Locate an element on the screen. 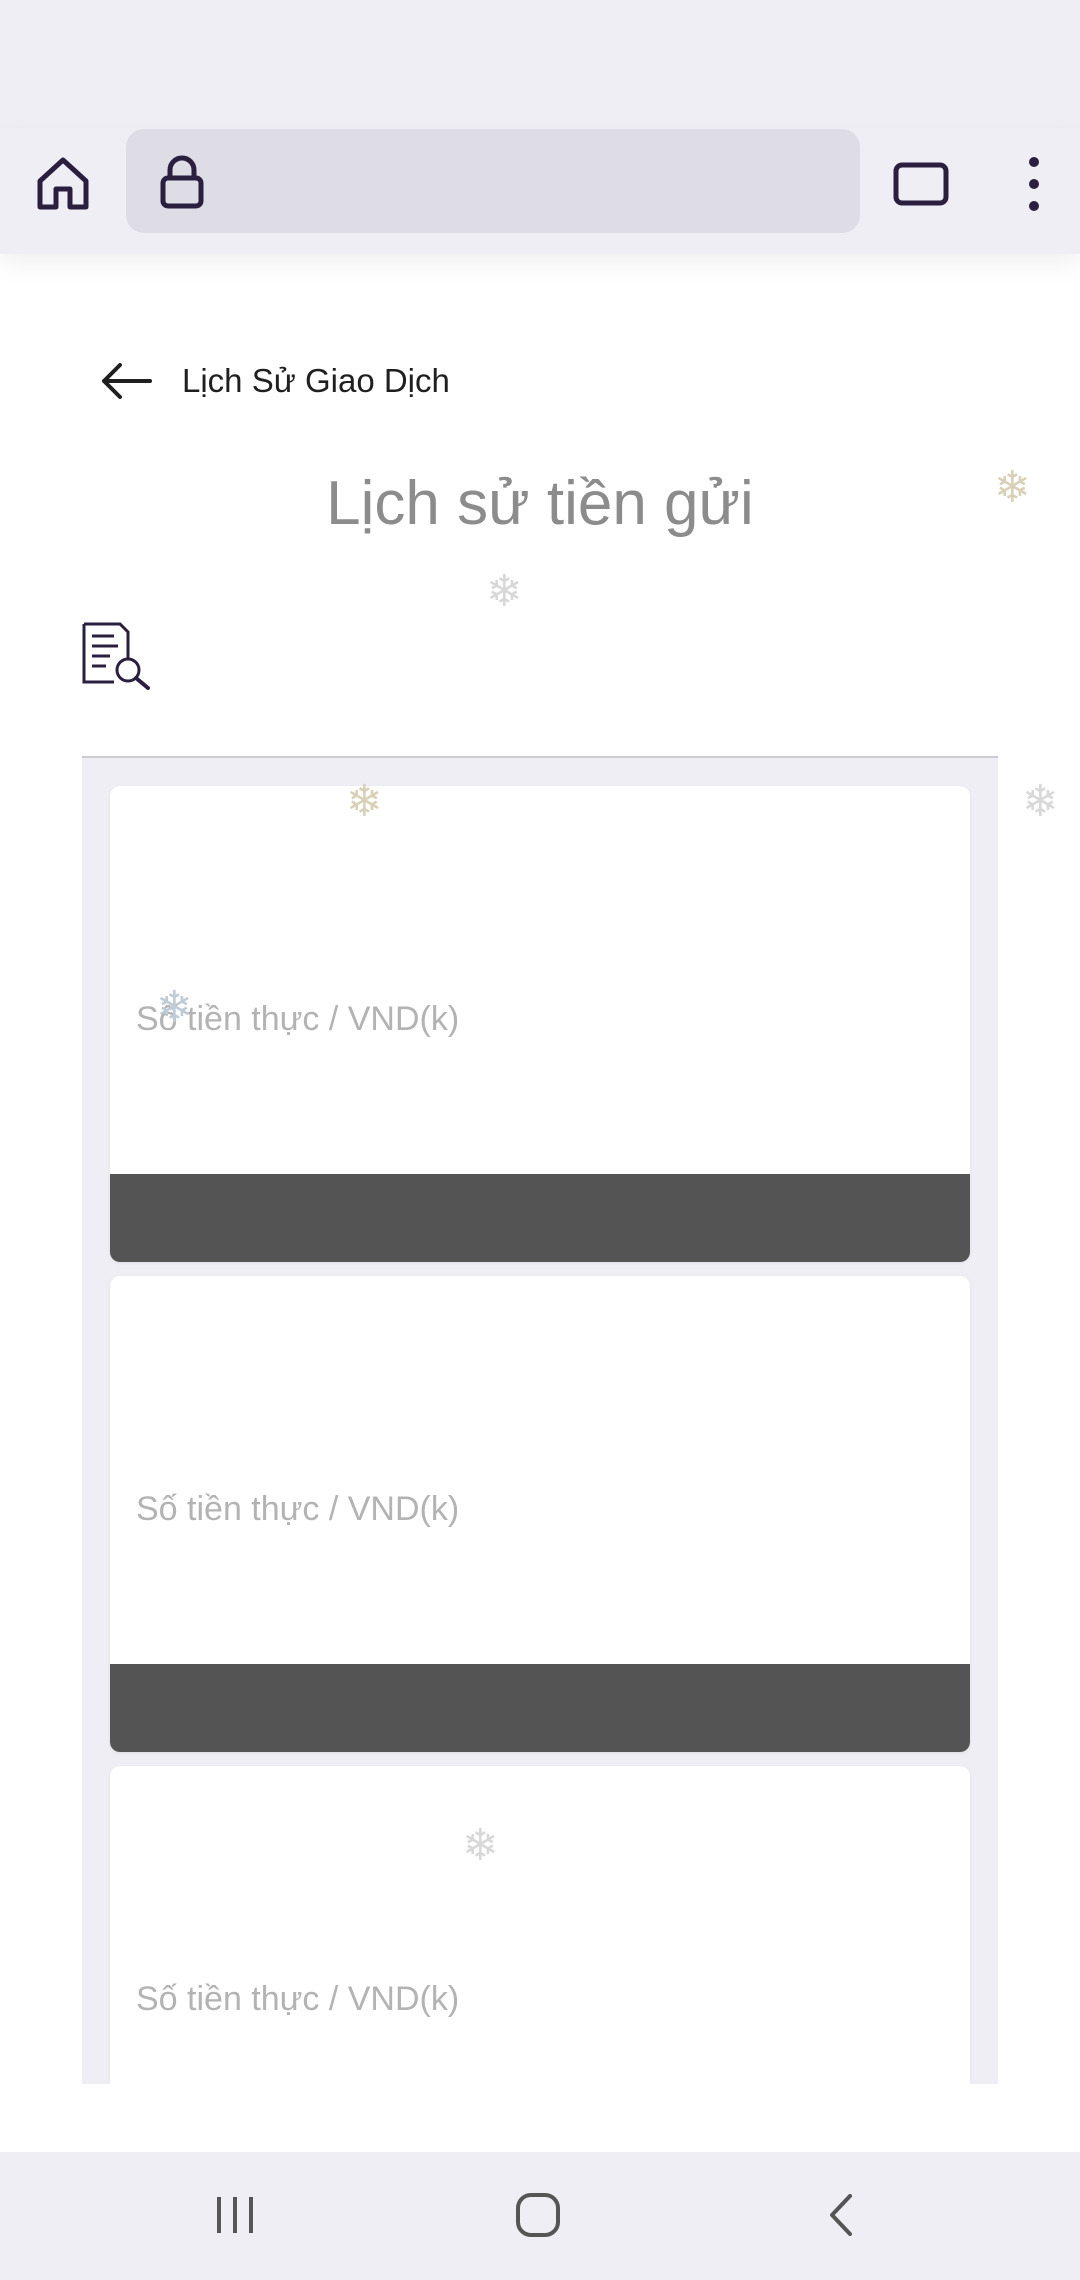  chevron-left-icon is located at coordinates (841, 2215).